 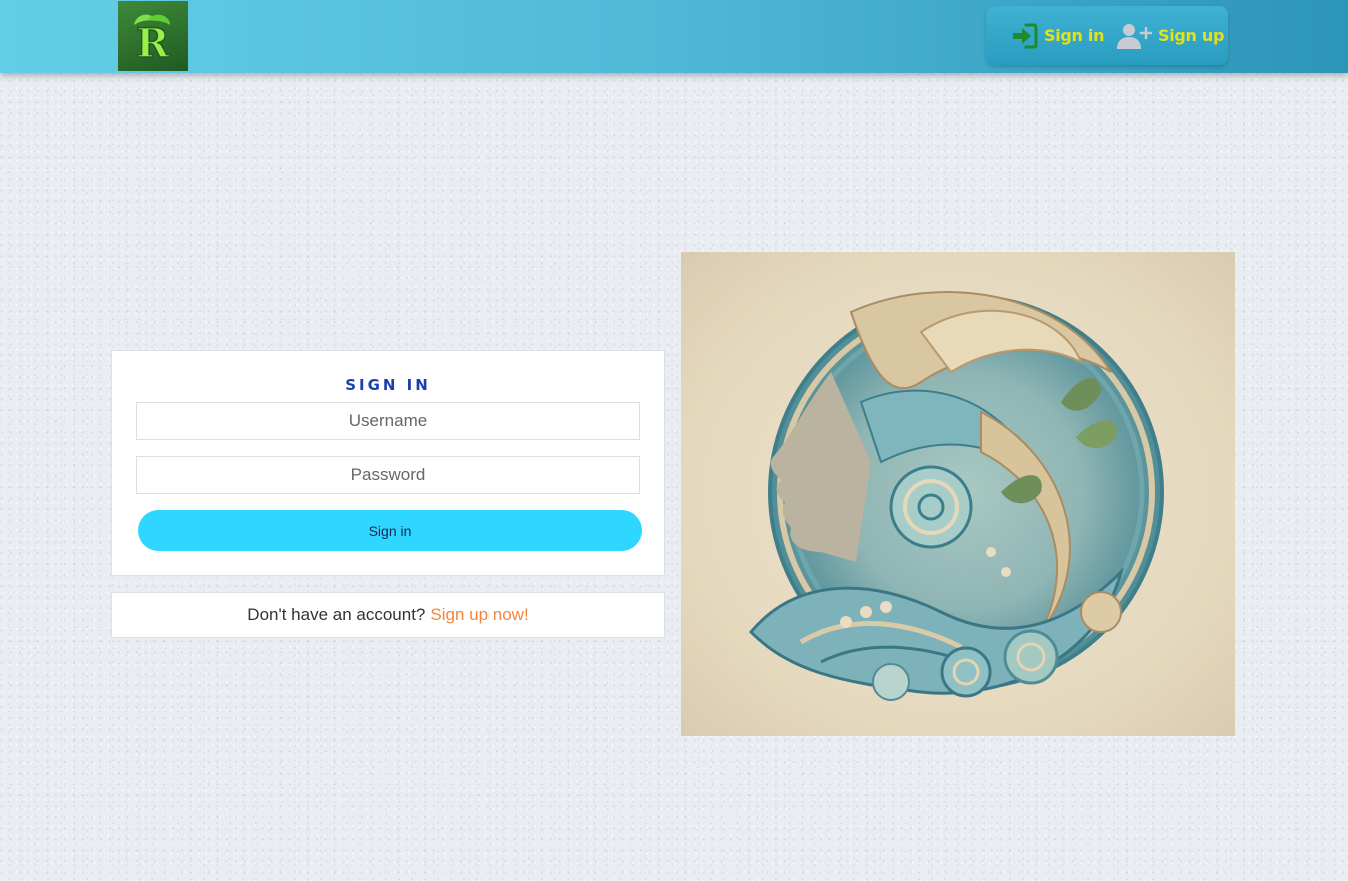 I want to click on nav-signin-label: Sign in, so click(x=1074, y=35).